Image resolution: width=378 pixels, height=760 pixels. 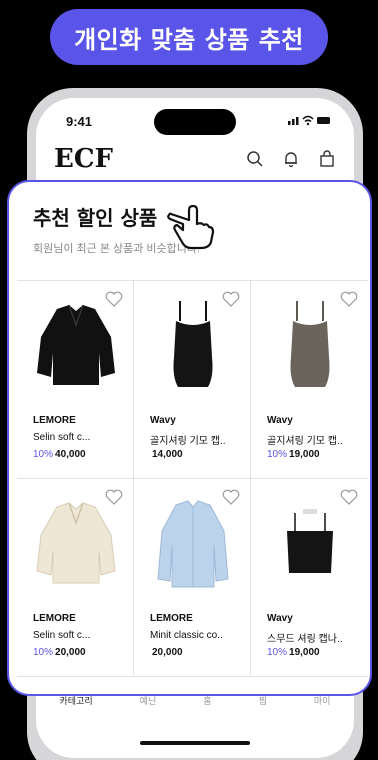 I want to click on product-image-light-blue-shirt, so click(x=193, y=544).